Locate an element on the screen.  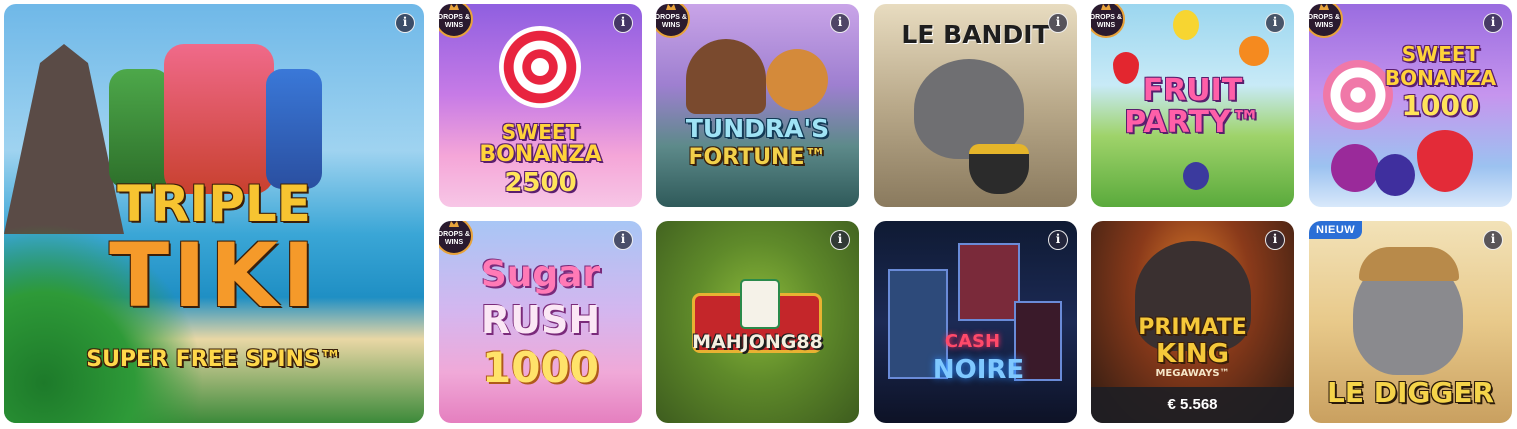
game-tile-tundras-fortune: TUNDRA'S FORTUNE™ DROPS & WINS i is located at coordinates (757, 105).